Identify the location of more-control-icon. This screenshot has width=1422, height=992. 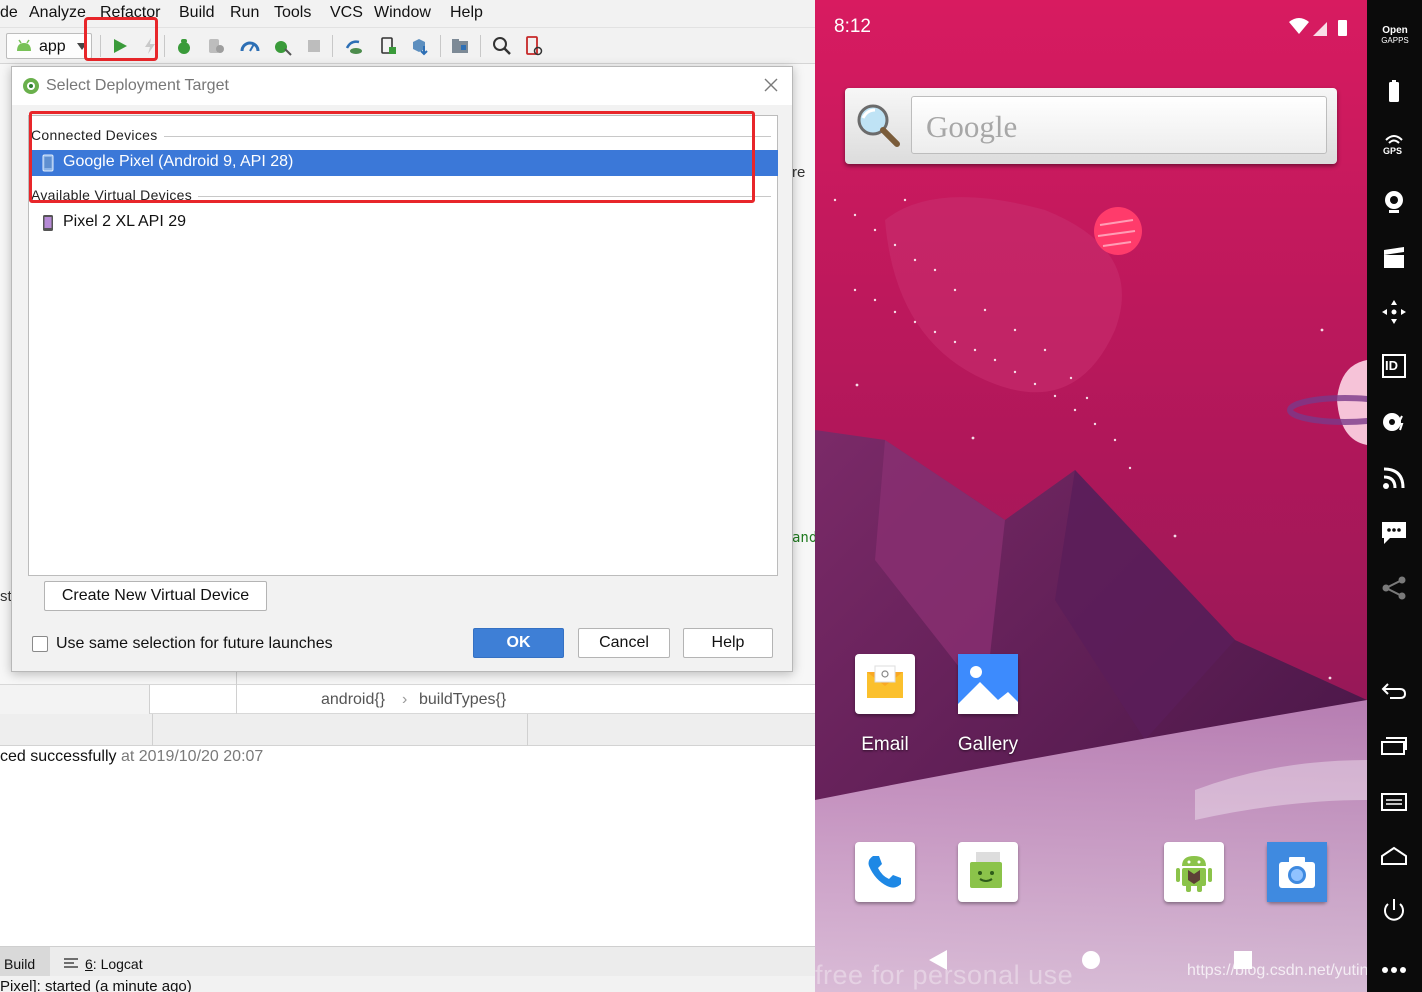
(1394, 970).